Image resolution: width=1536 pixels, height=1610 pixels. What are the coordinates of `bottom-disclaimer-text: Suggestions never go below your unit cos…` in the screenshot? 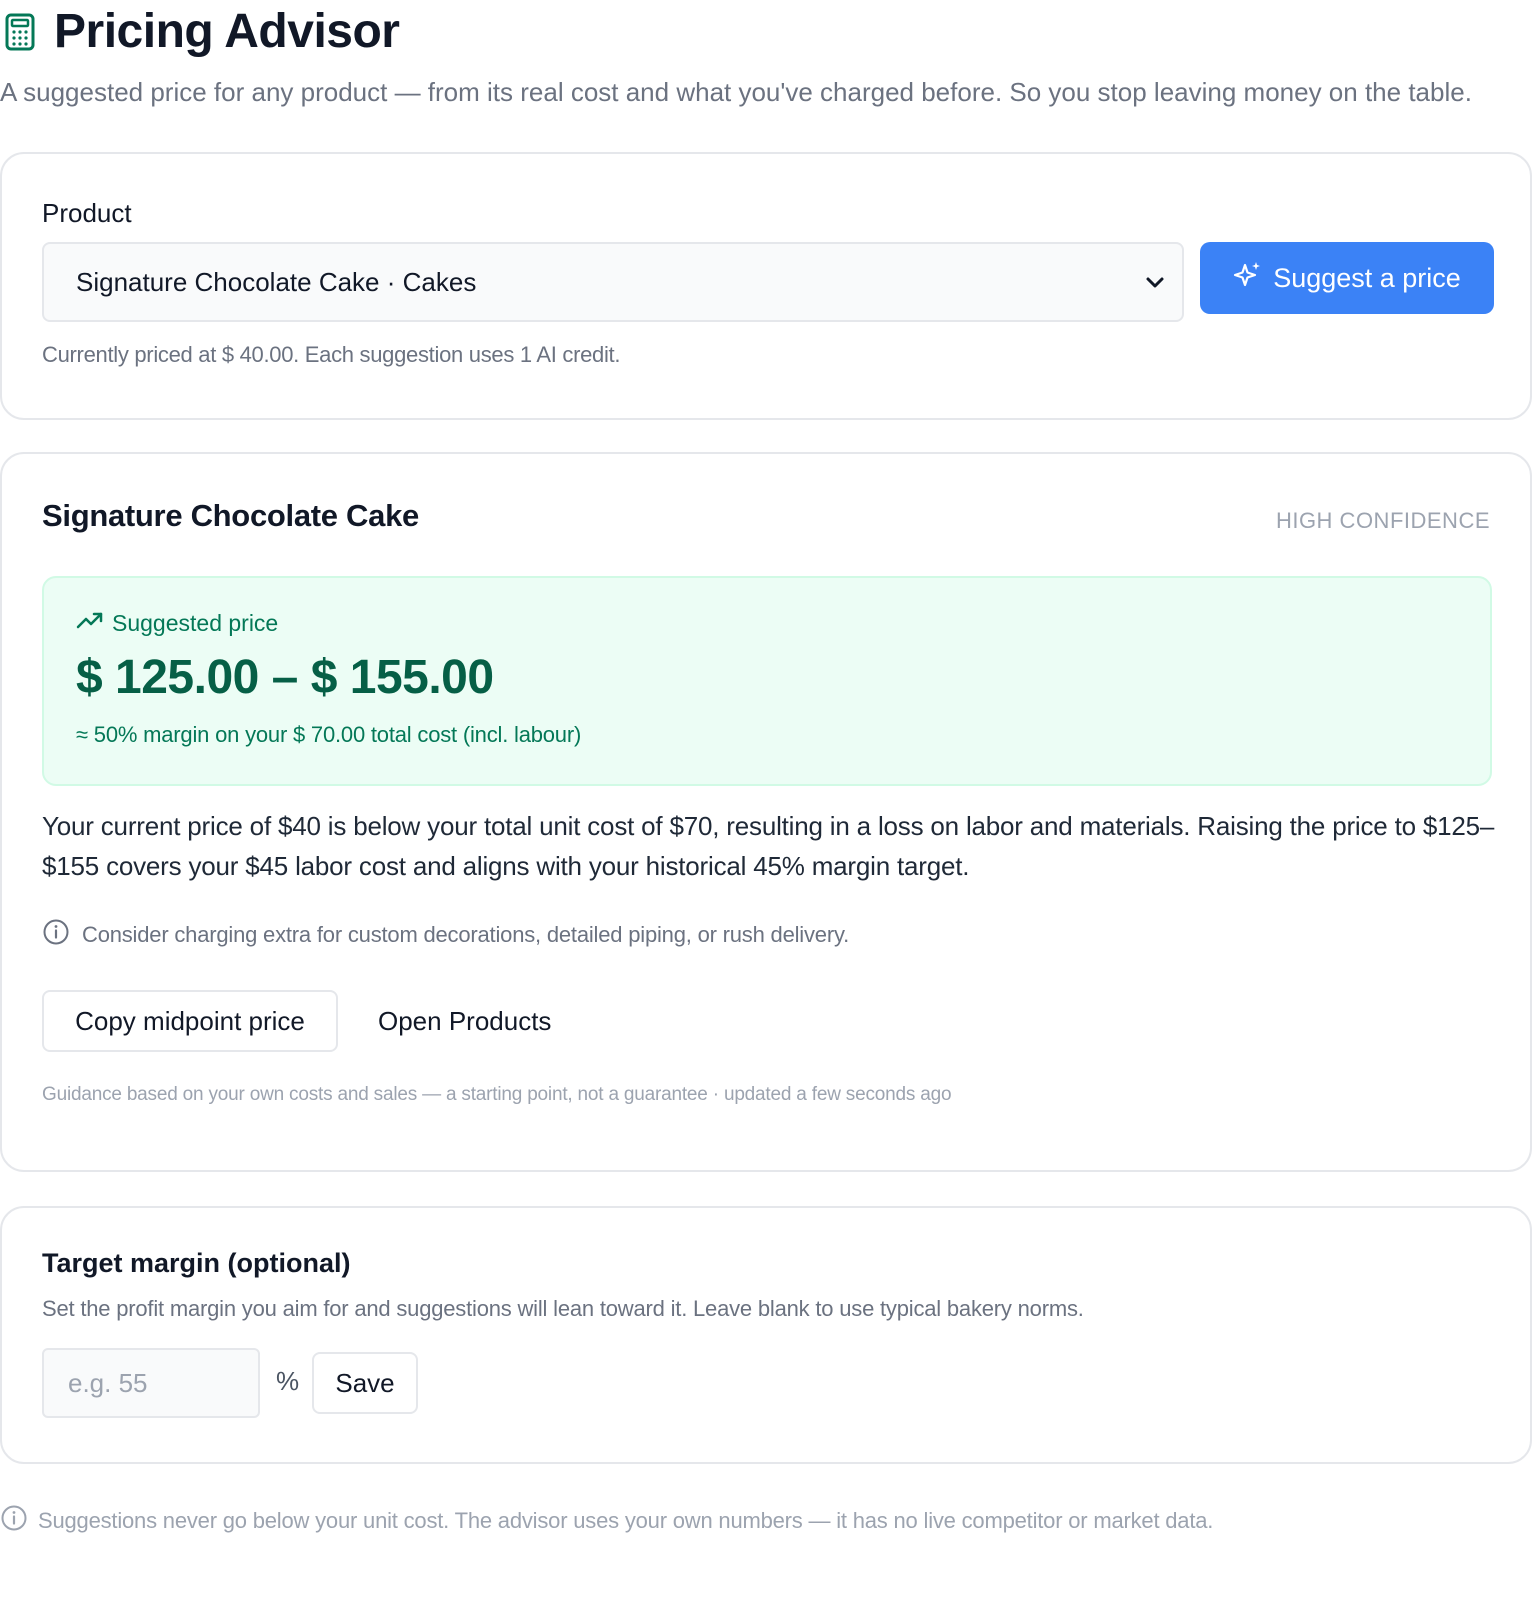 It's located at (626, 1520).